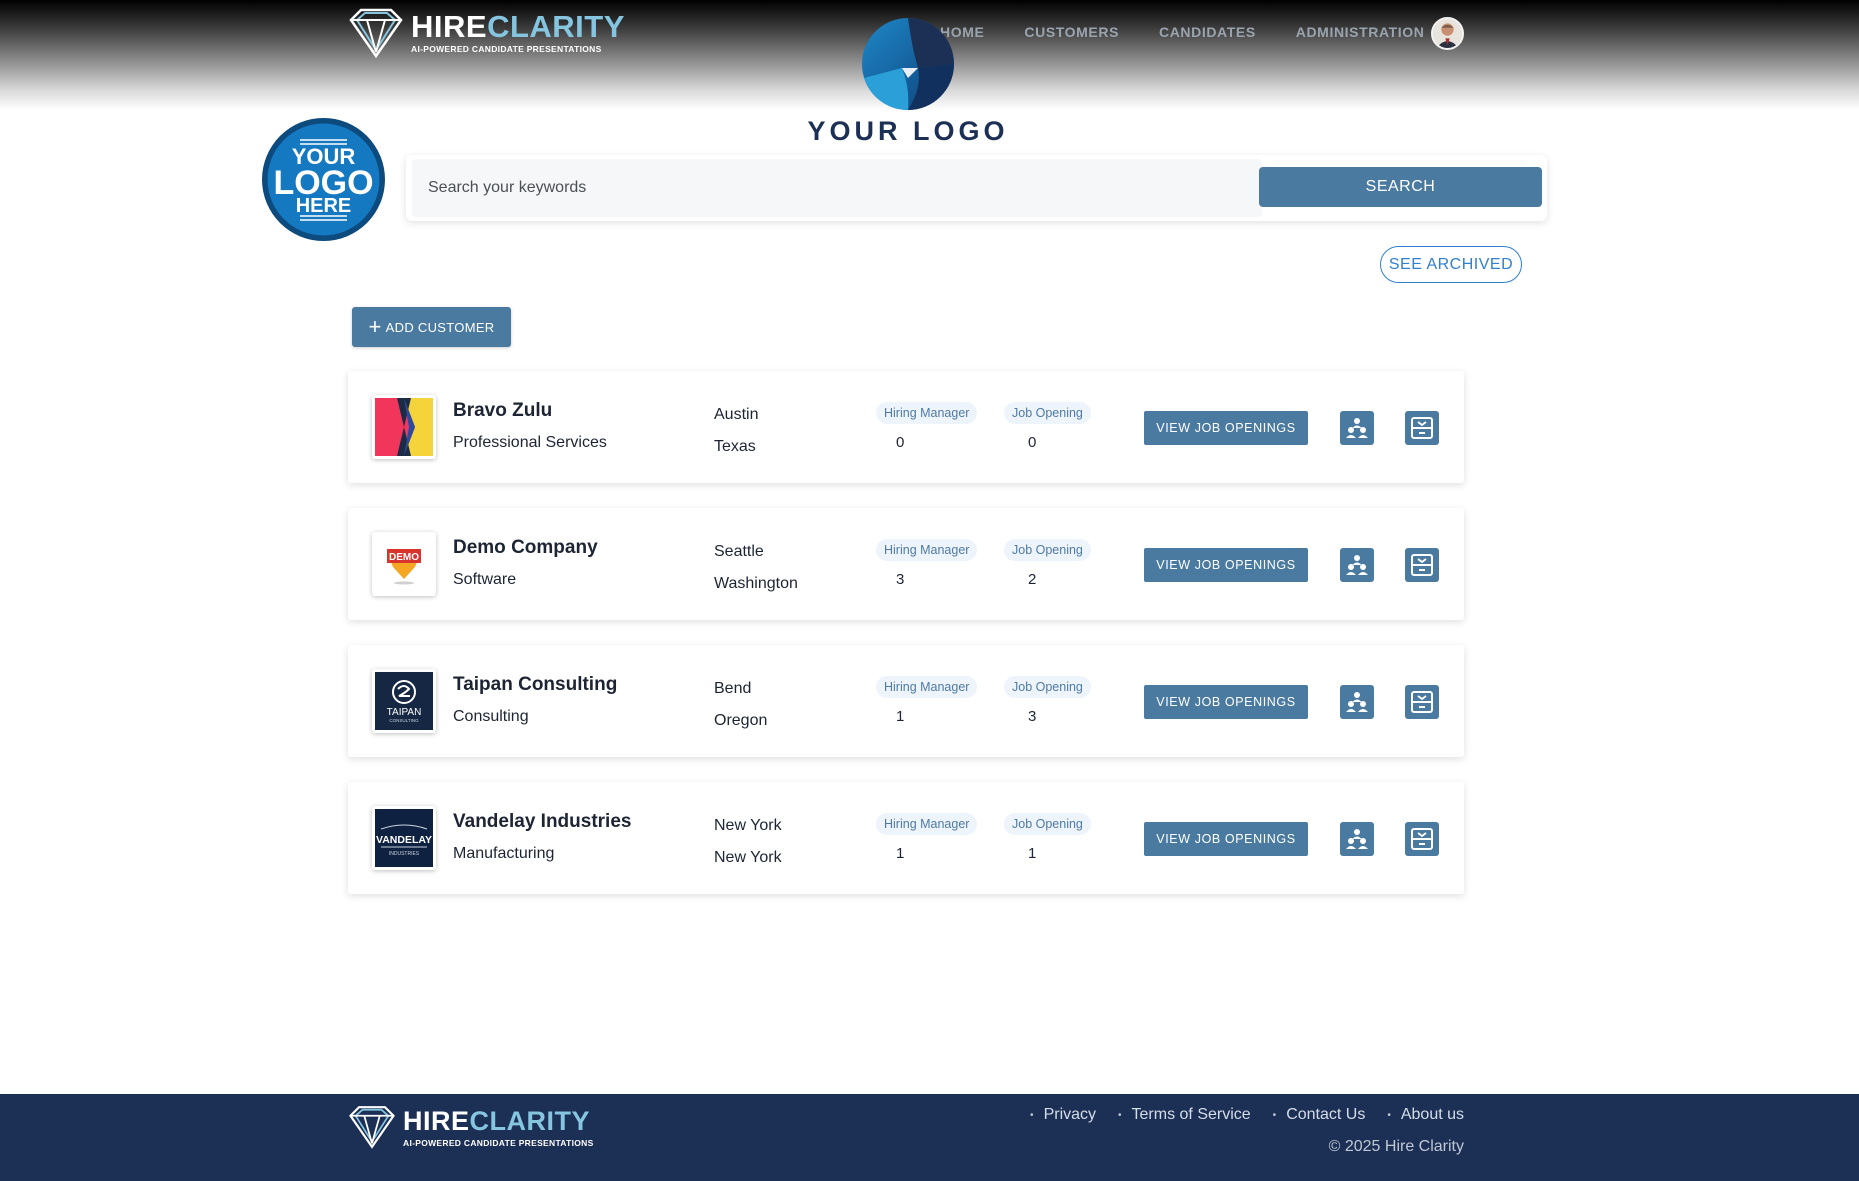 This screenshot has width=1859, height=1181. I want to click on hiring-manager-count: 1, so click(900, 853).